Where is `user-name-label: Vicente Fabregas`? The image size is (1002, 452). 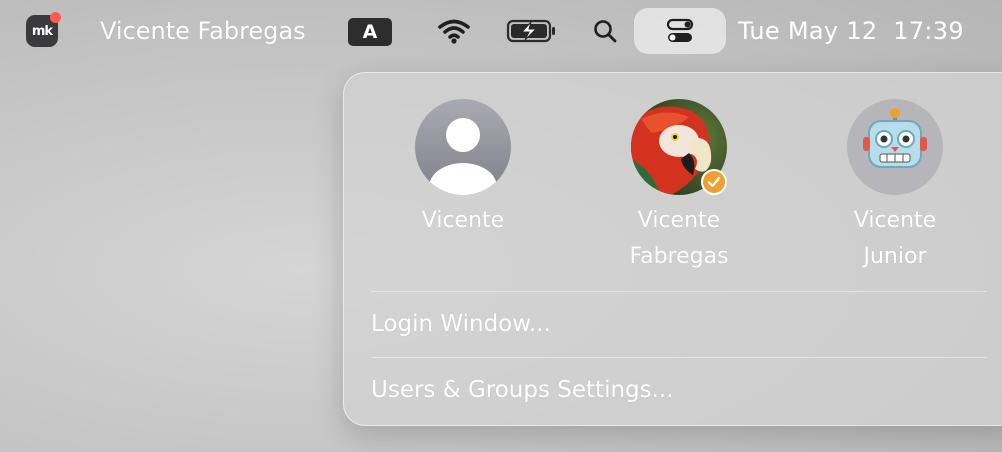 user-name-label: Vicente Fabregas is located at coordinates (679, 238).